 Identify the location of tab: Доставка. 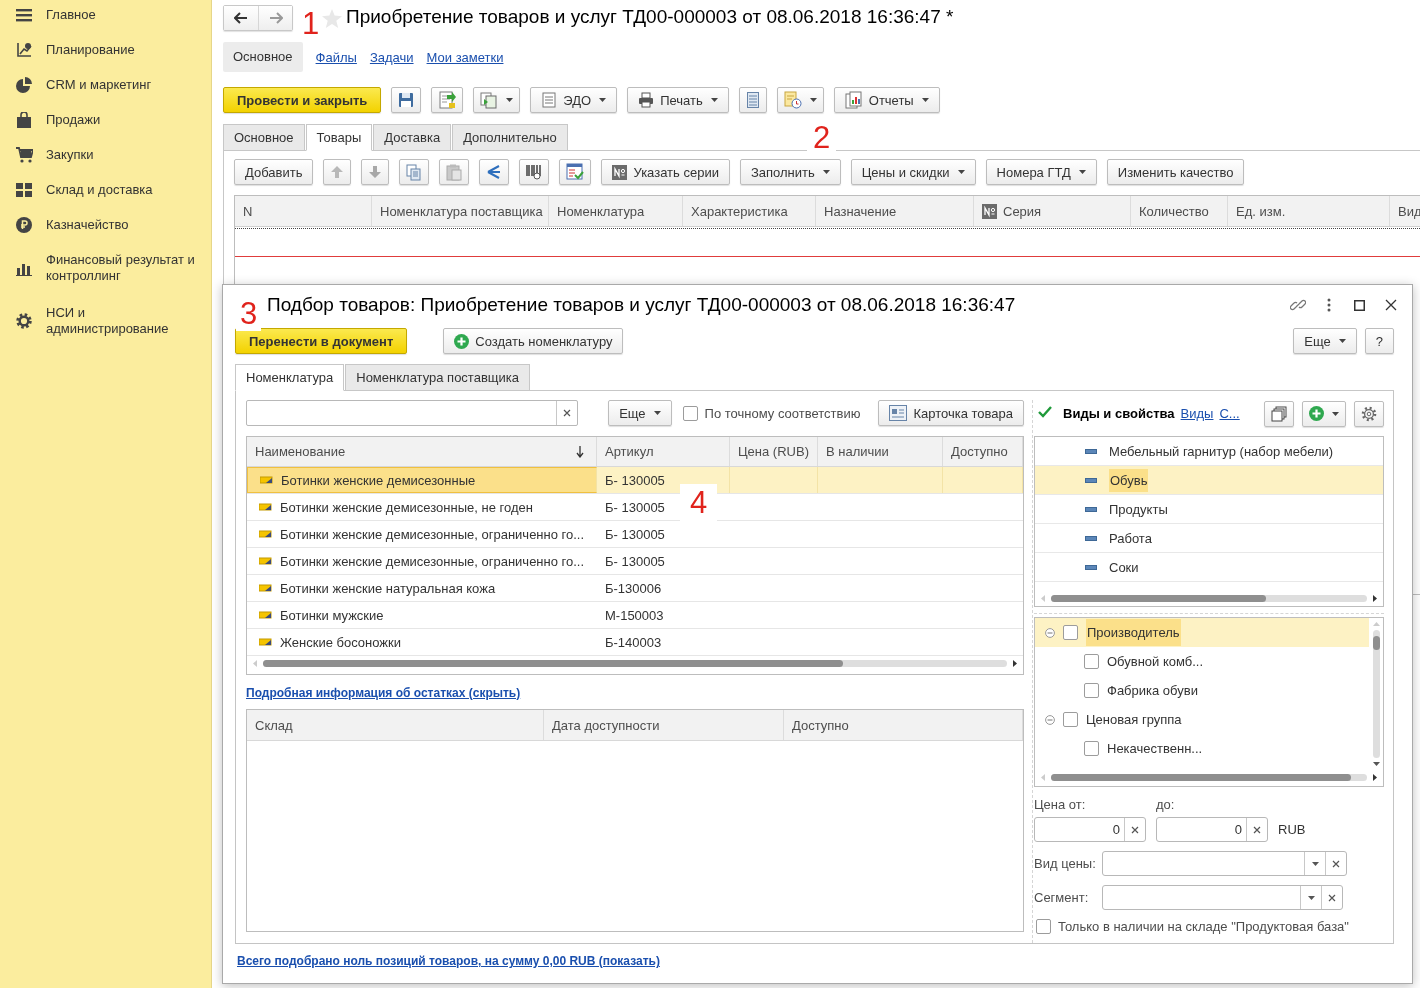
(412, 137).